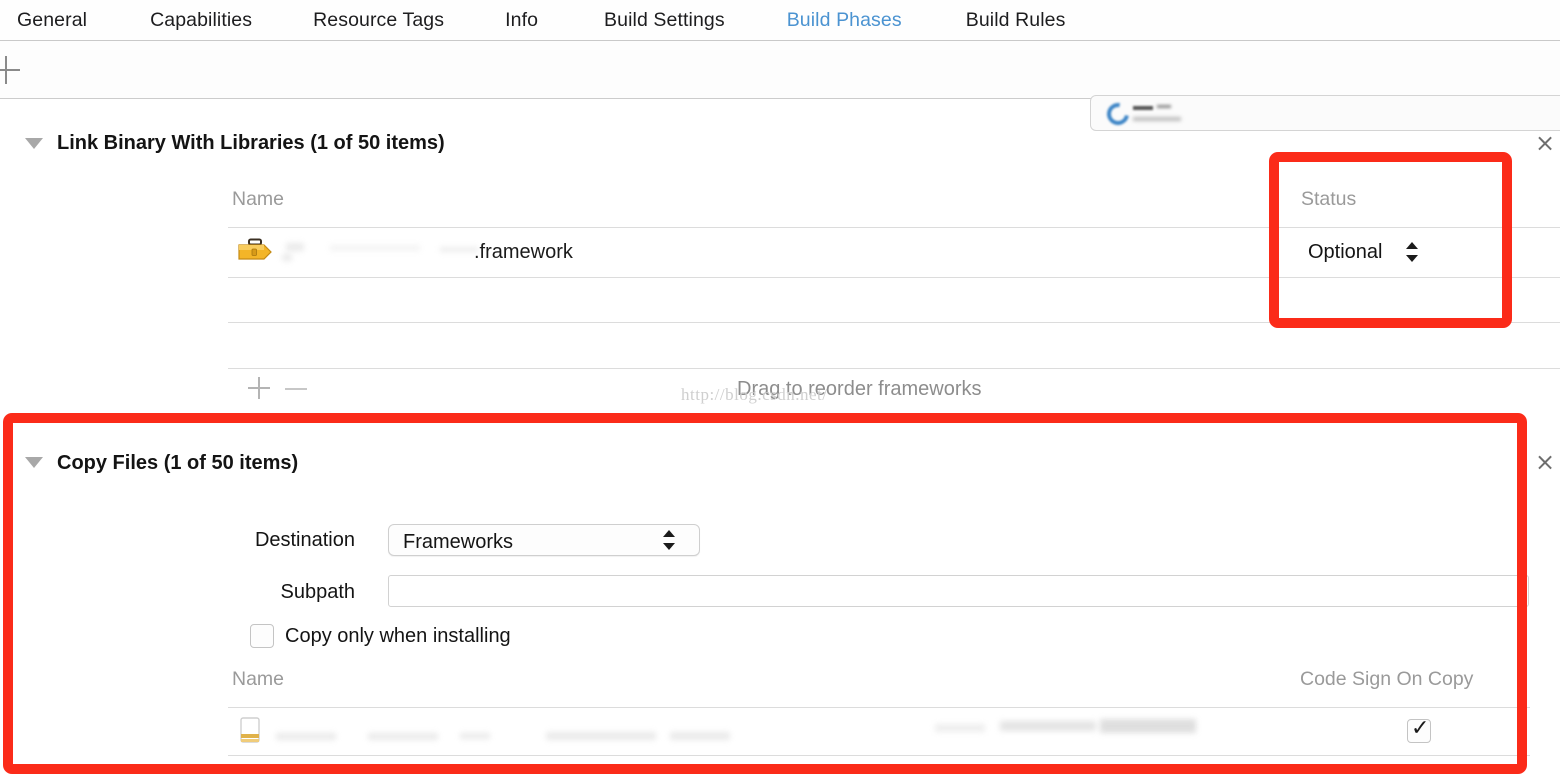 The image size is (1560, 774). Describe the element at coordinates (1345, 252) in the screenshot. I see `status-value: Optional` at that location.